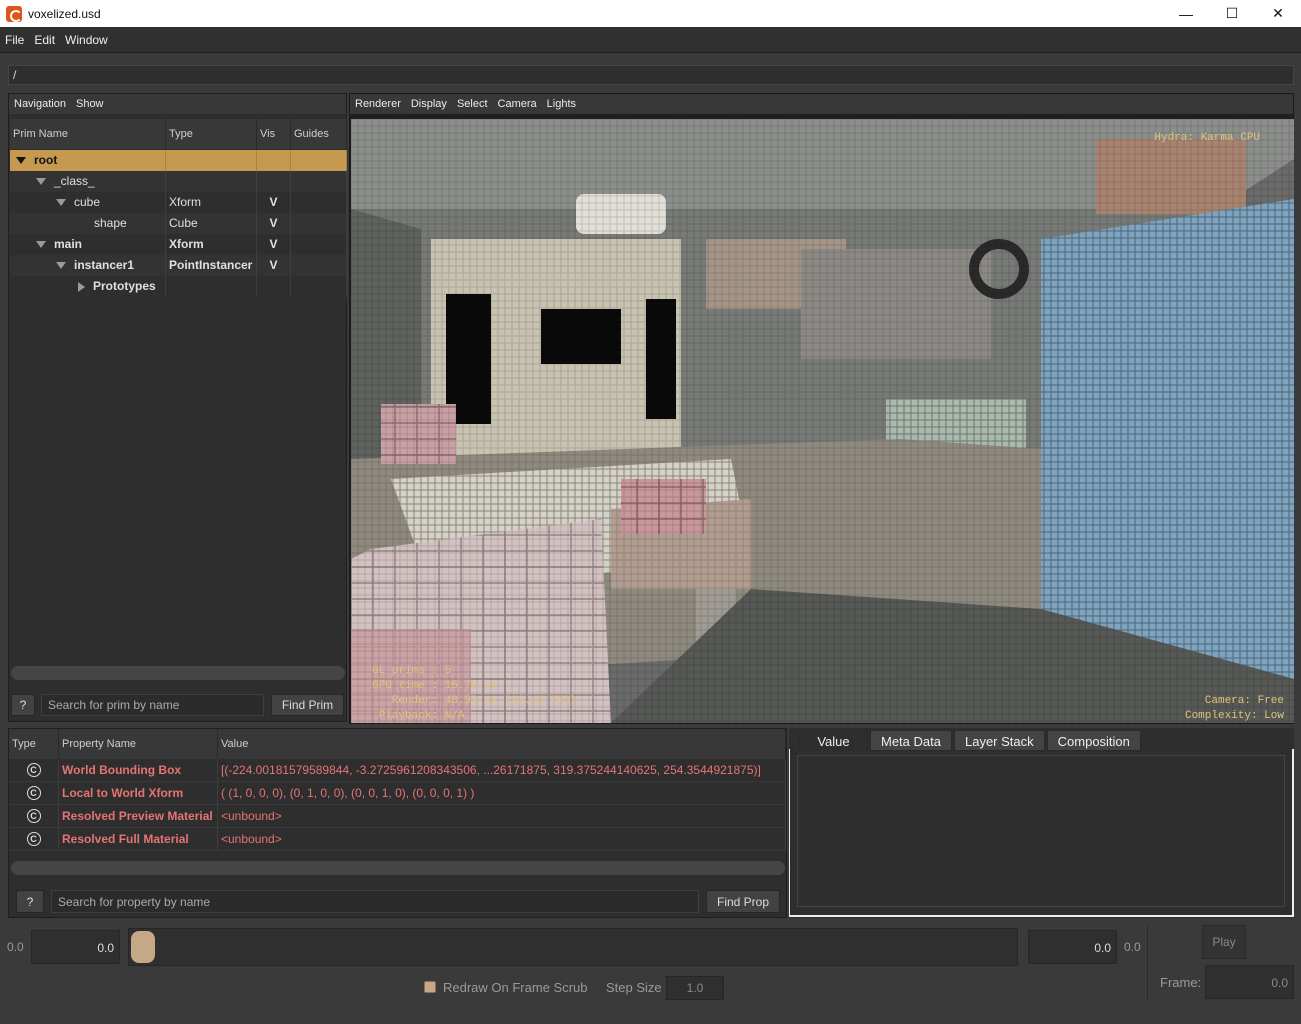  Describe the element at coordinates (177, 104) in the screenshot. I see `prim-panel-menu: Navigation Show` at that location.